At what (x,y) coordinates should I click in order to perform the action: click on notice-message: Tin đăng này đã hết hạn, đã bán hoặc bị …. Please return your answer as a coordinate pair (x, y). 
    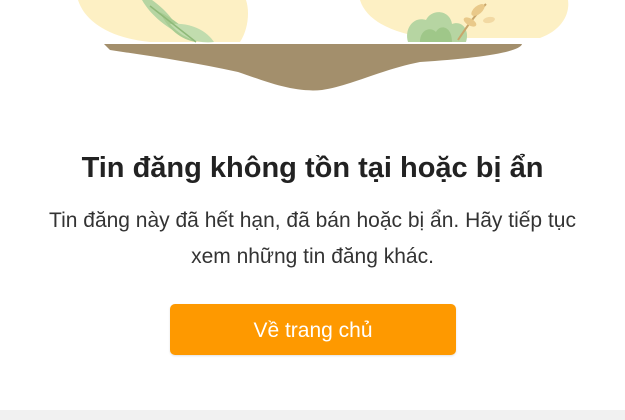
    Looking at the image, I should click on (312, 238).